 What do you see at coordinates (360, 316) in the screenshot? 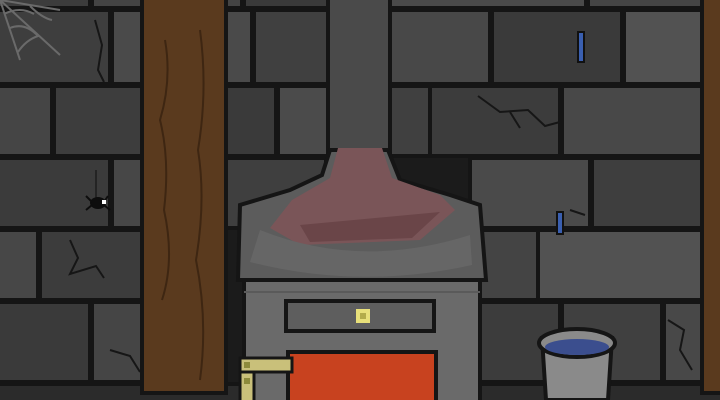
I see `drawer-icon` at bounding box center [360, 316].